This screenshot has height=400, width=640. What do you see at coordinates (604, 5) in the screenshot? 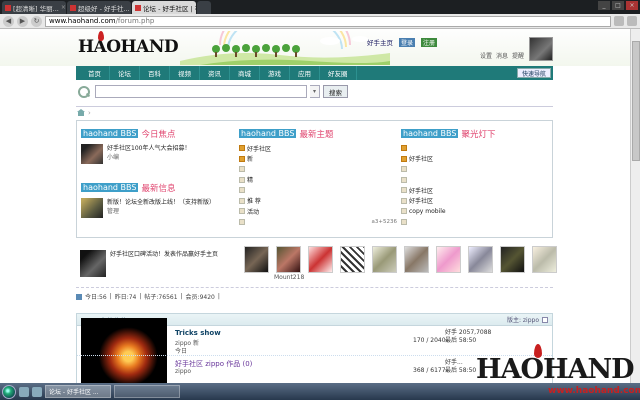
I see `minimize-icon: _` at bounding box center [604, 5].